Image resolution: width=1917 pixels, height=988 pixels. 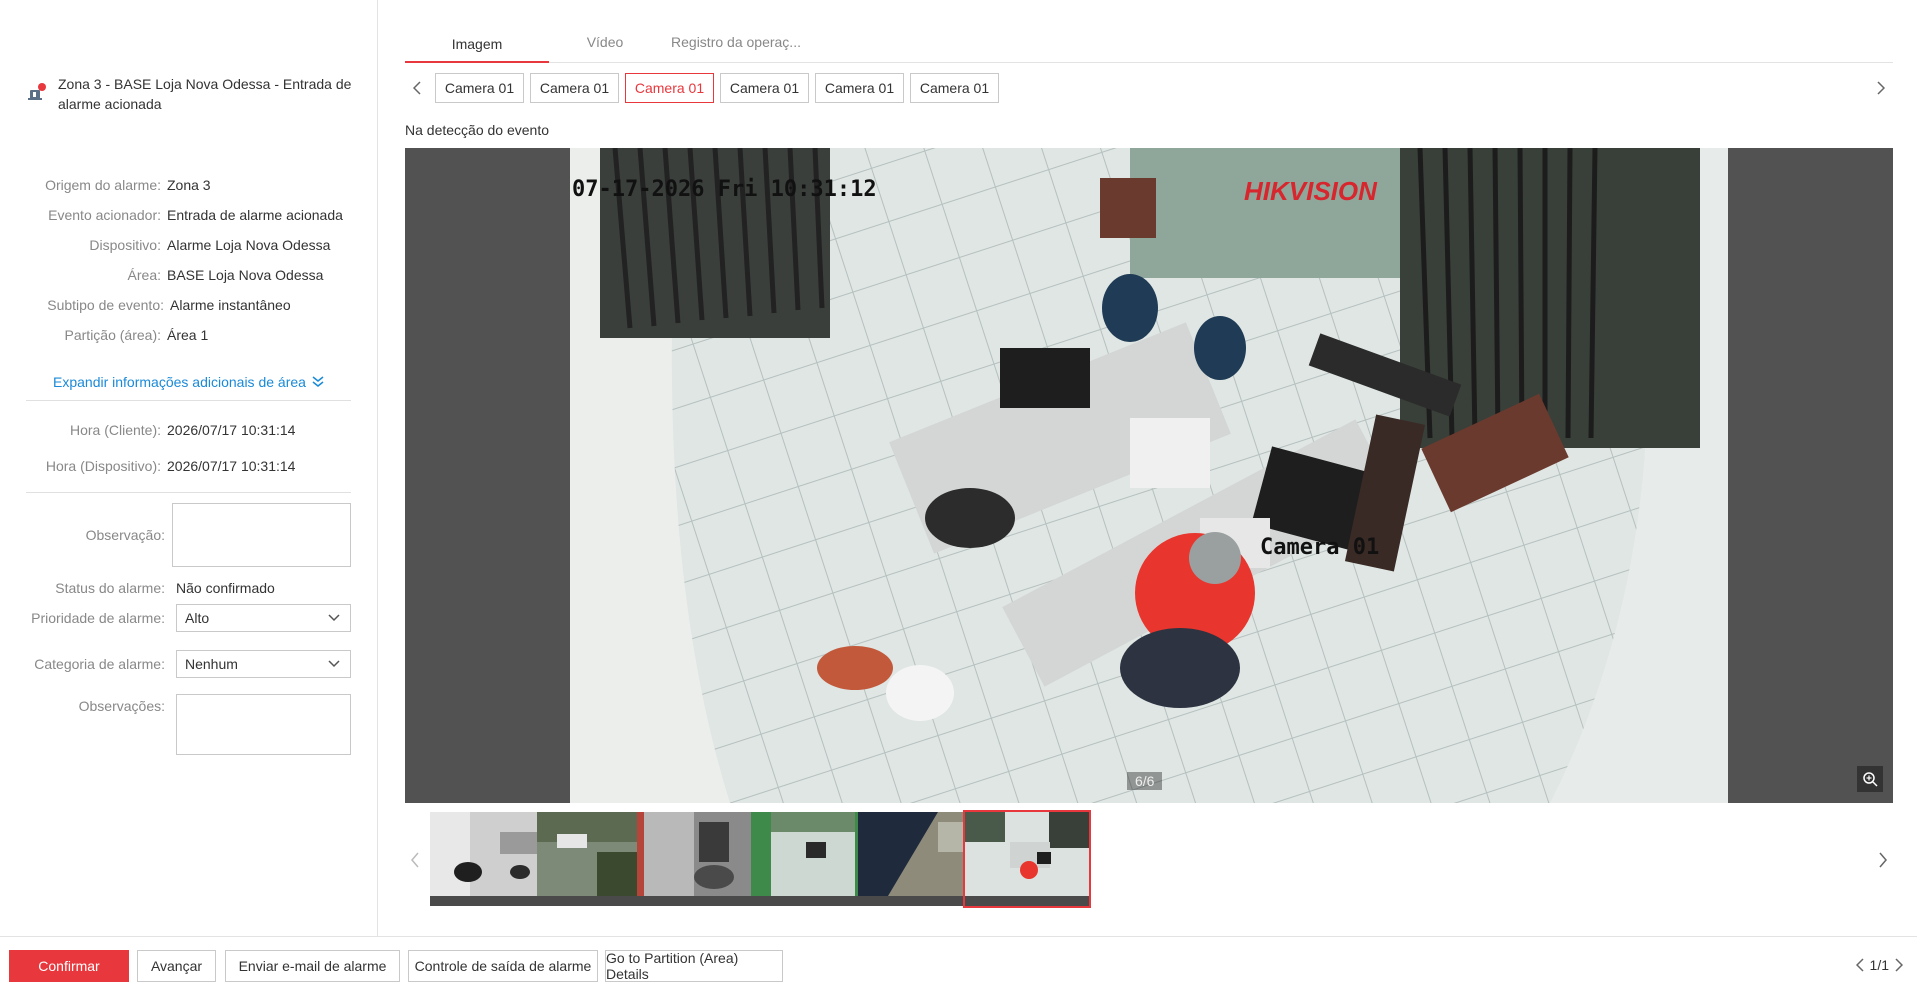 I want to click on info-row-partition: Partição (área): Área 1, so click(x=185, y=335).